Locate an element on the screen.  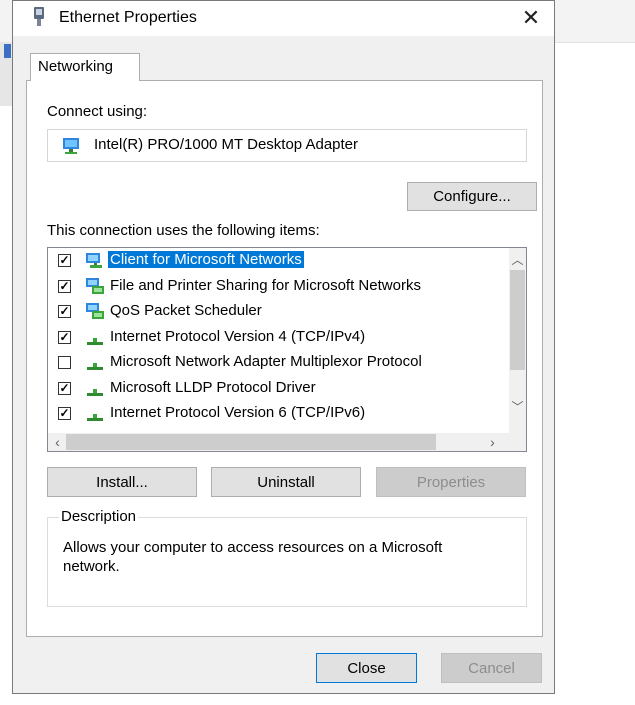
list-item: ✓ Internet Protocol Version 4 (TCP/IPv4) is located at coordinates (278, 338).